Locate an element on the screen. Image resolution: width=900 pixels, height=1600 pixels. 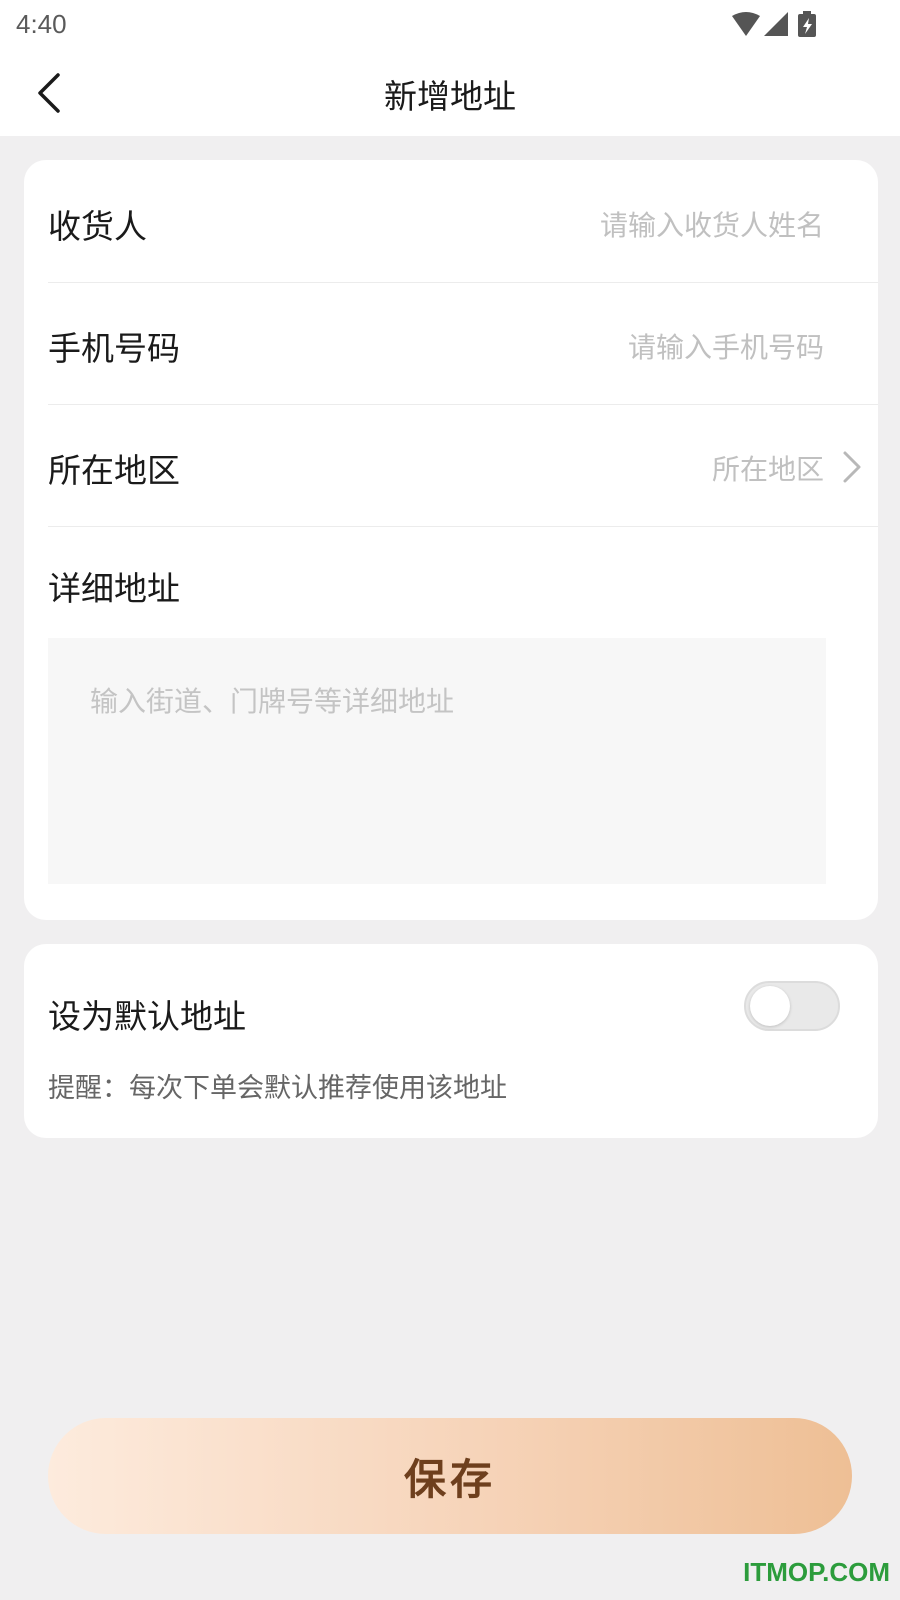
phone-input: 请输入手机号码 is located at coordinates (726, 346).